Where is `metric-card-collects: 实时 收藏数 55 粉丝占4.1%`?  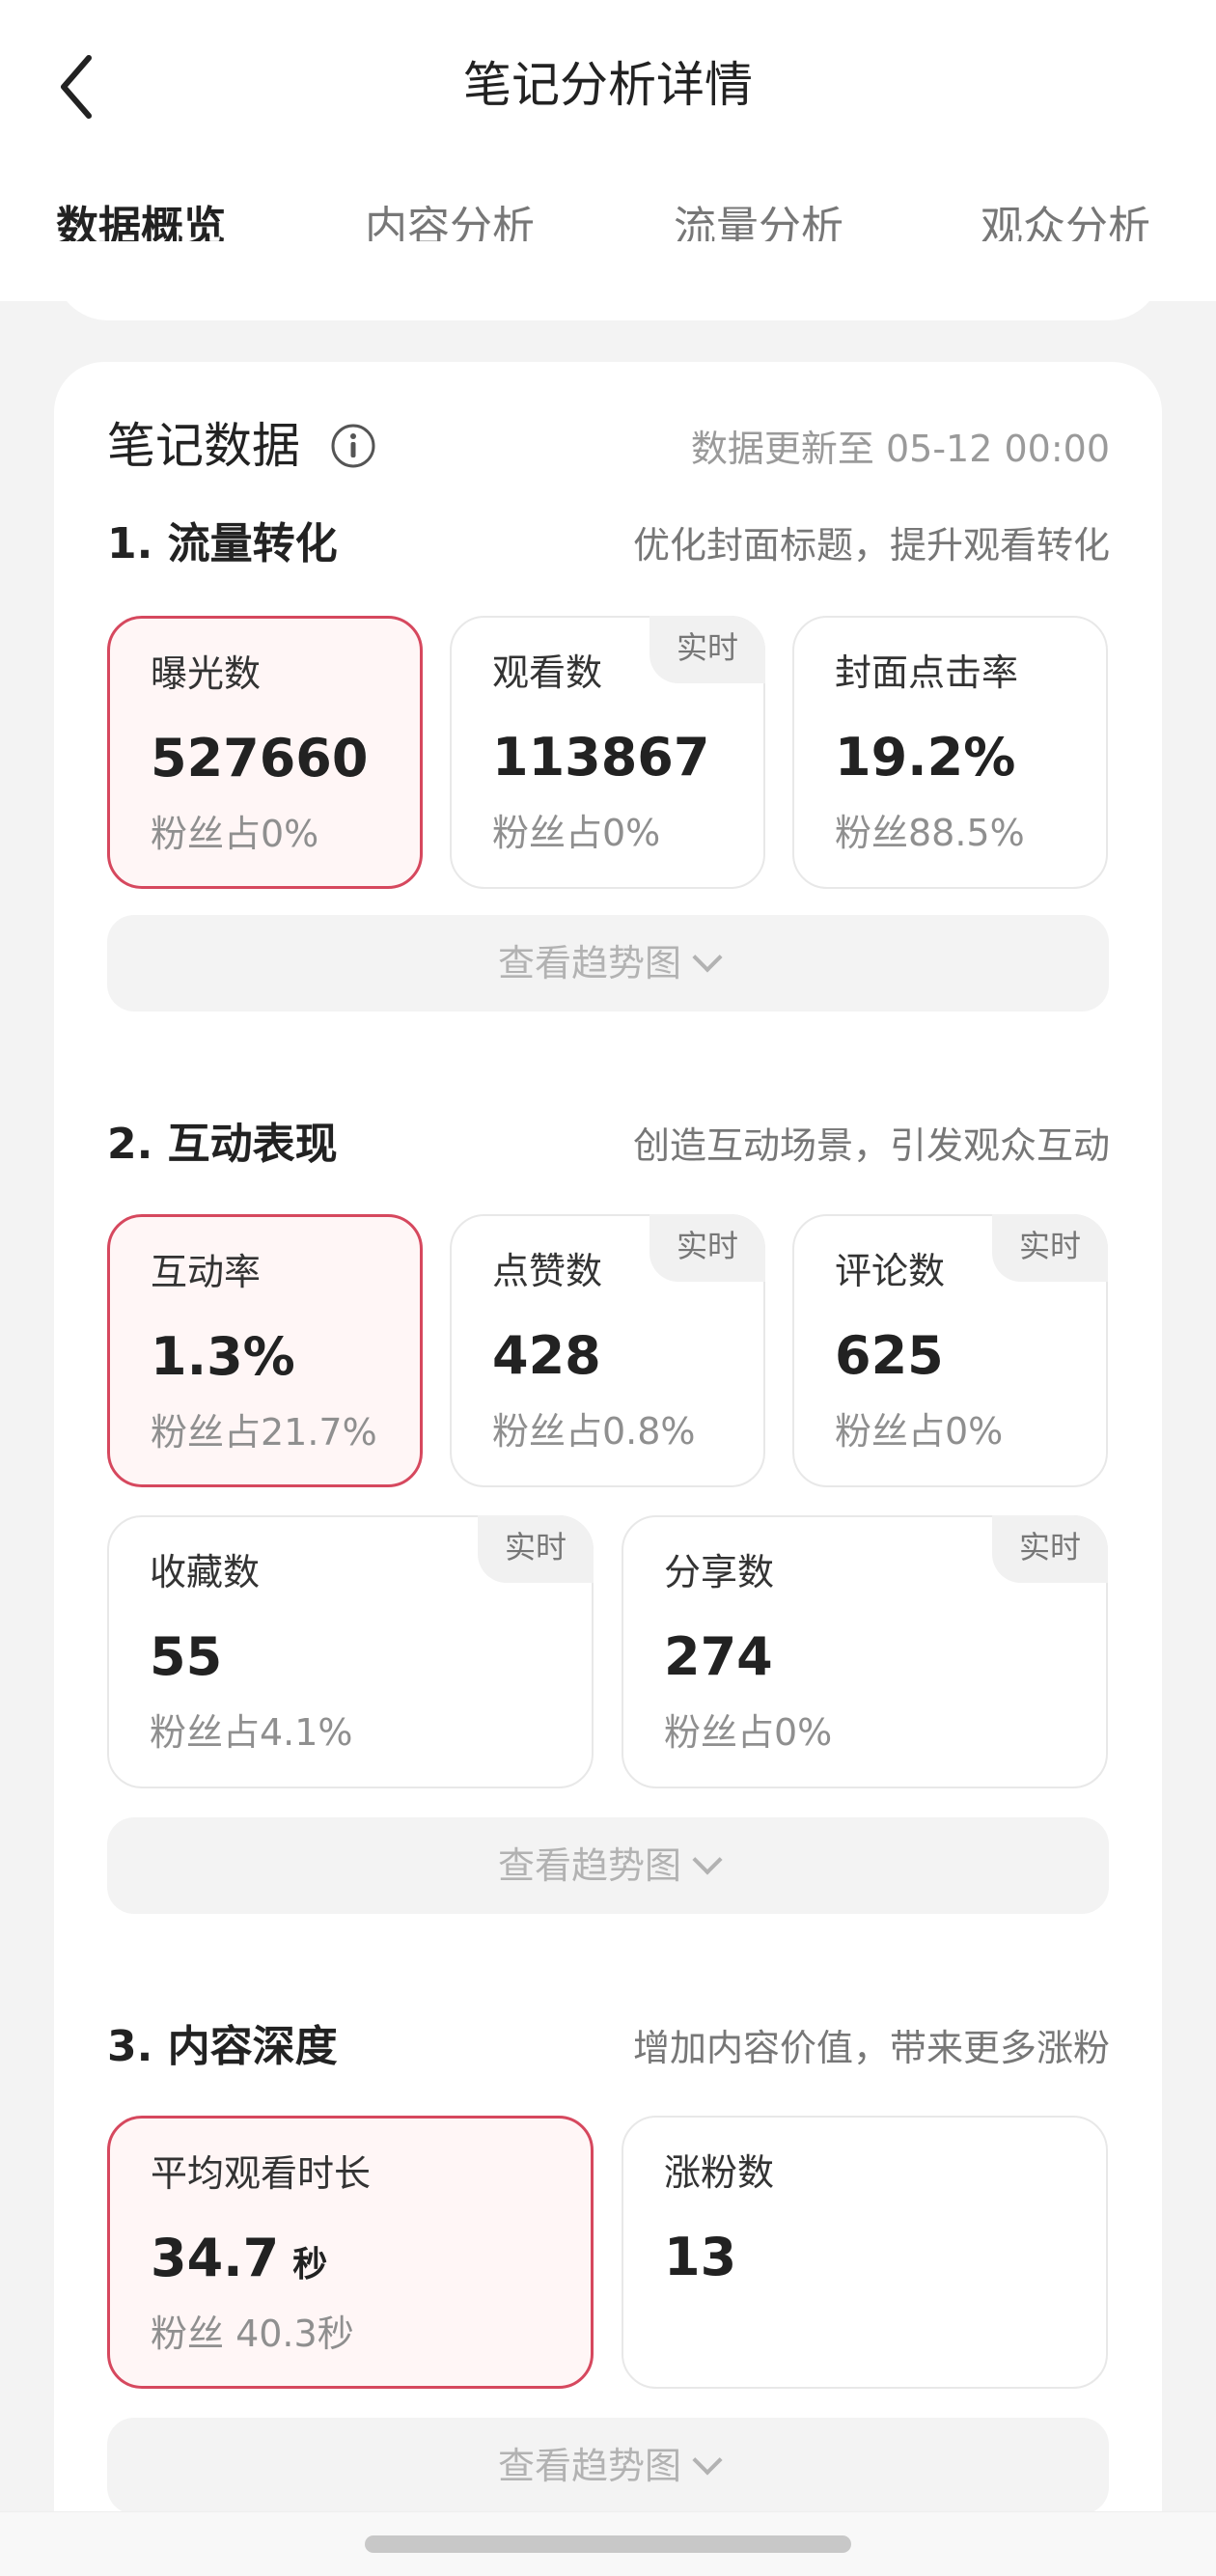 metric-card-collects: 实时 收藏数 55 粉丝占4.1% is located at coordinates (350, 1651).